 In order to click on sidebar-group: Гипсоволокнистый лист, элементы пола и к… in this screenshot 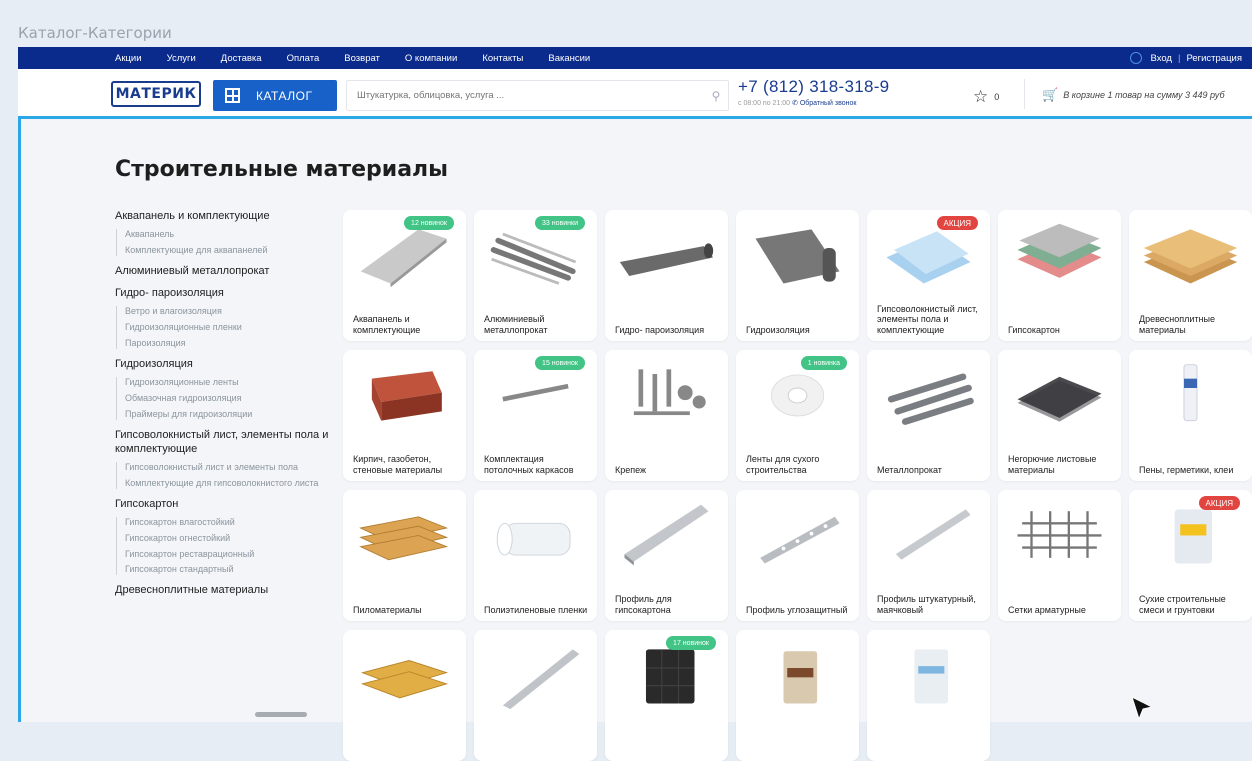, I will do `click(222, 458)`.